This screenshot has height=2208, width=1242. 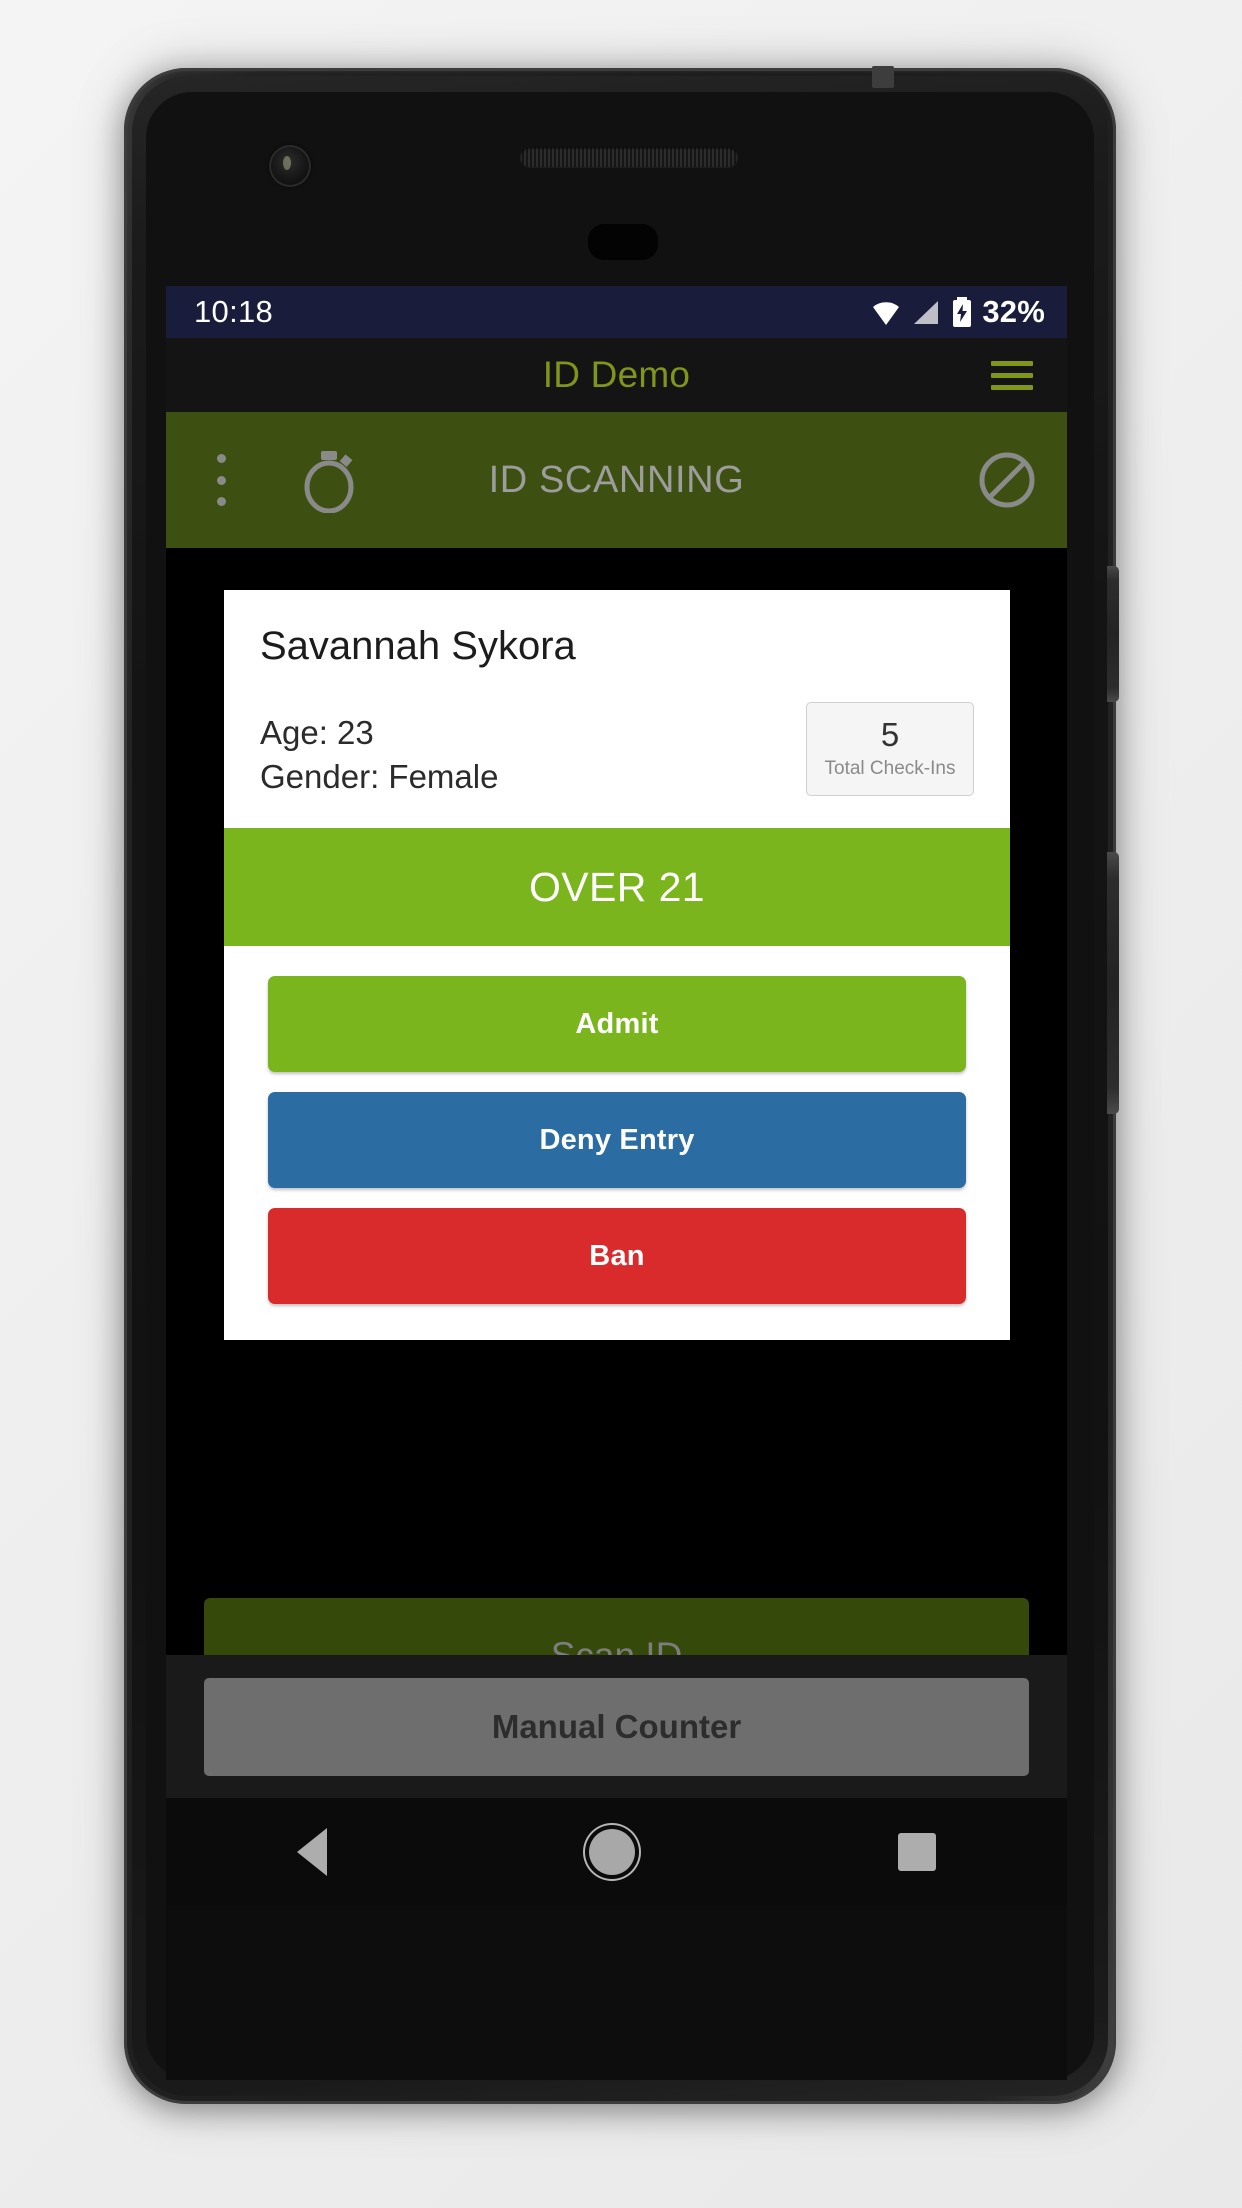 I want to click on deny-entry-button: Deny Entry, so click(x=617, y=1140).